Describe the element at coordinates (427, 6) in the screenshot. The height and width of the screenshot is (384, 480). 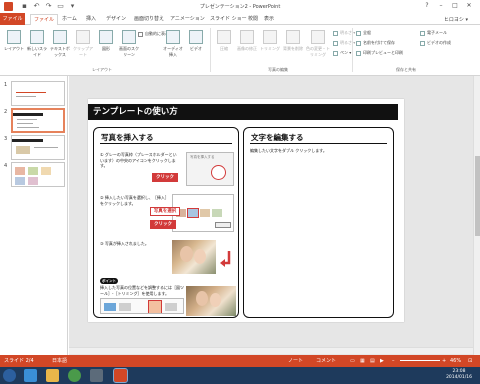
I see `help-icon: ?` at that location.